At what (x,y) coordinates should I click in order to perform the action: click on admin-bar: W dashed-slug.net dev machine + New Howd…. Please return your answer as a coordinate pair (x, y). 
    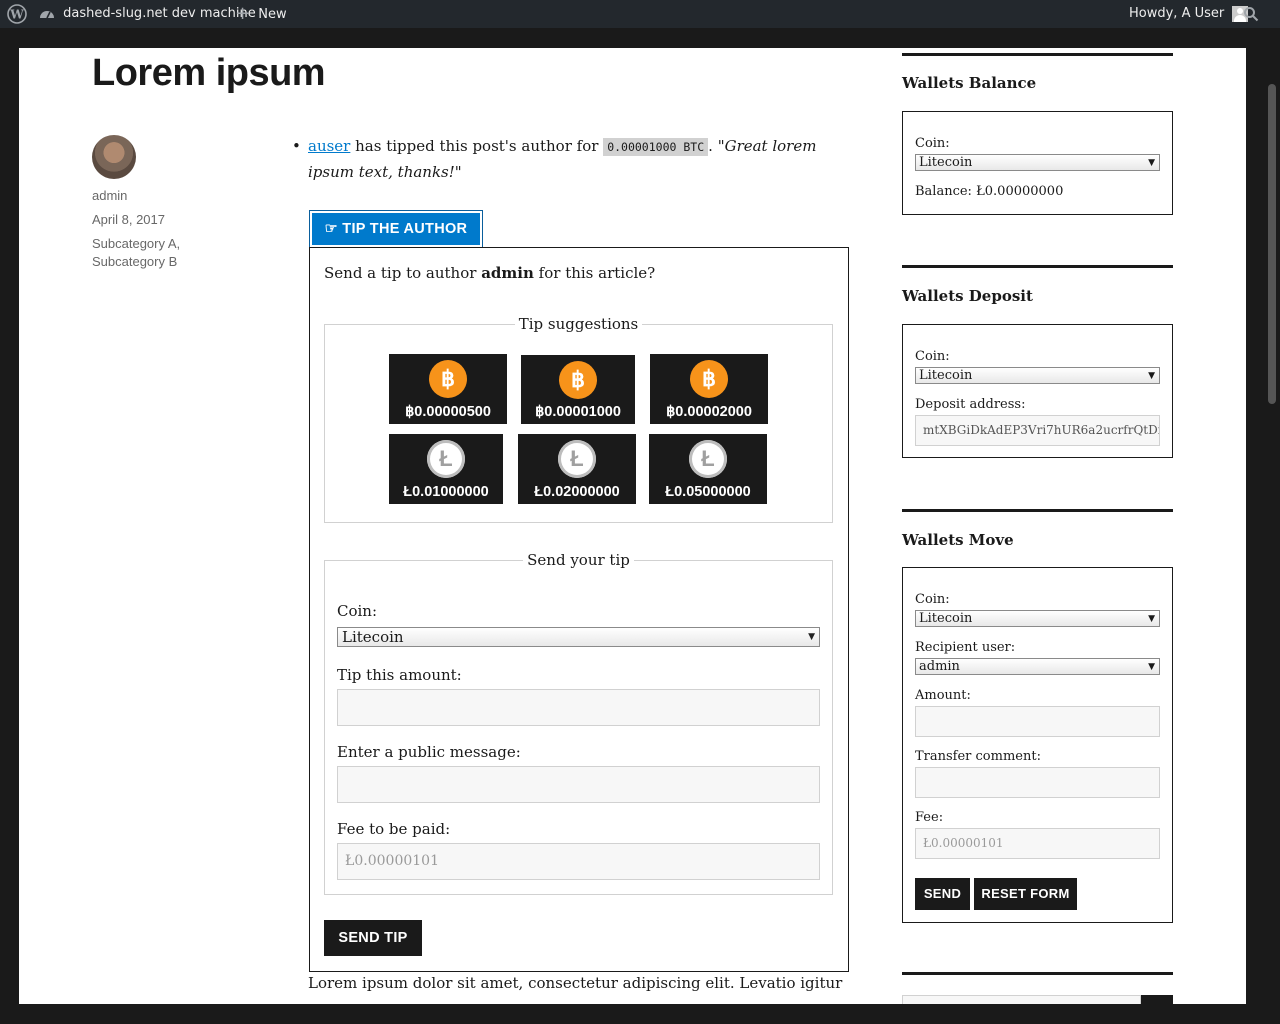
    Looking at the image, I should click on (640, 14).